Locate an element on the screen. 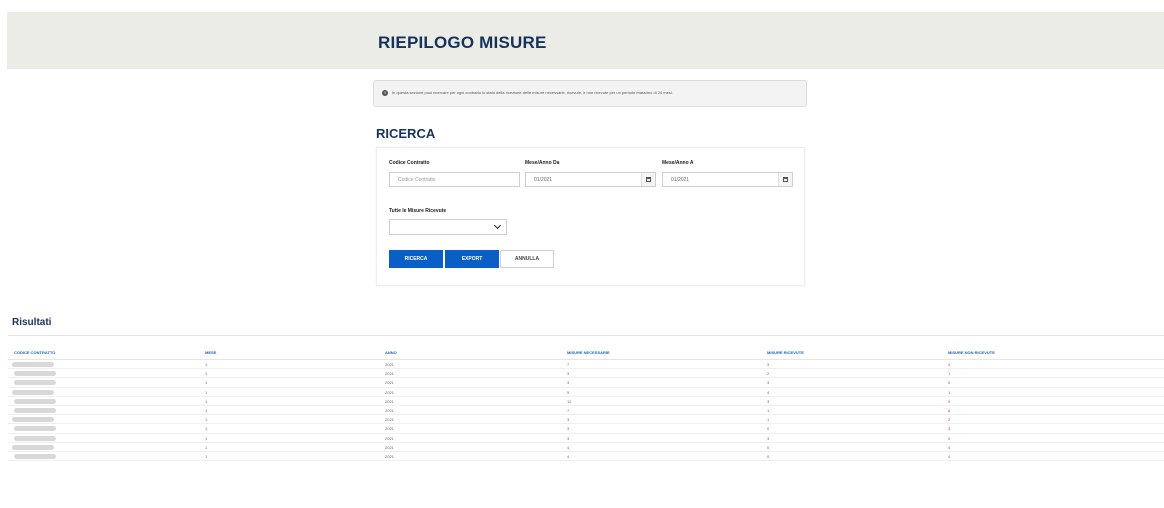 The width and height of the screenshot is (1164, 508). page-title: RIEPILOGO MISURE is located at coordinates (462, 42).